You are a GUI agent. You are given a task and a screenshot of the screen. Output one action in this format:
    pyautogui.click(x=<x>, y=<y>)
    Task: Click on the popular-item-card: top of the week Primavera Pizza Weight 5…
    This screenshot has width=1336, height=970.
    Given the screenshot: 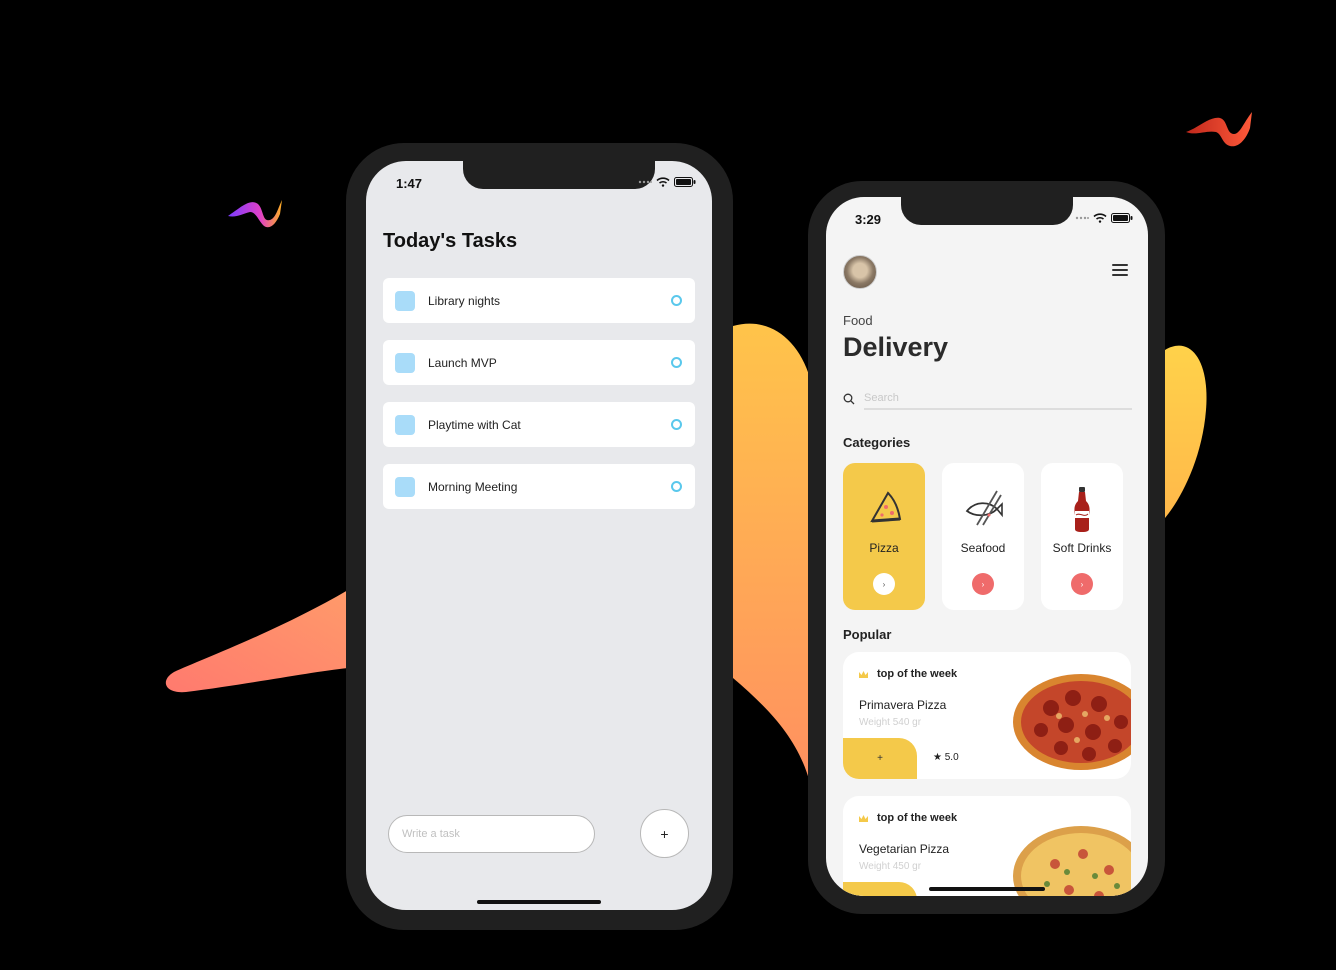 What is the action you would take?
    pyautogui.click(x=987, y=715)
    